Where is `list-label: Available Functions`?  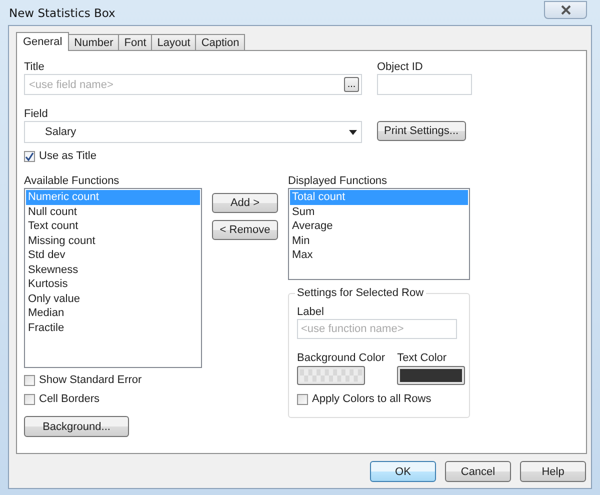 list-label: Available Functions is located at coordinates (72, 181).